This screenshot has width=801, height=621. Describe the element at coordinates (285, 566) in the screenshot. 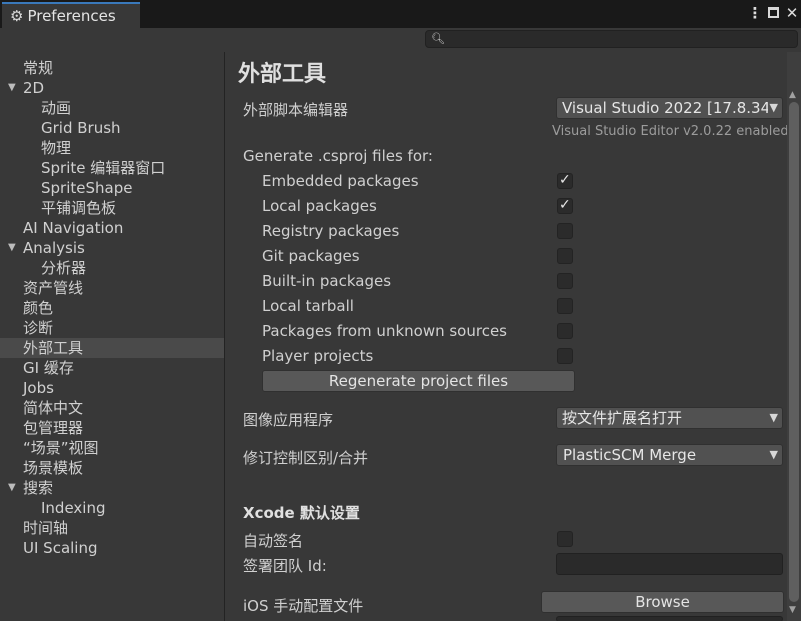

I see `signing-team-id-label: 签署团队 Id:` at that location.